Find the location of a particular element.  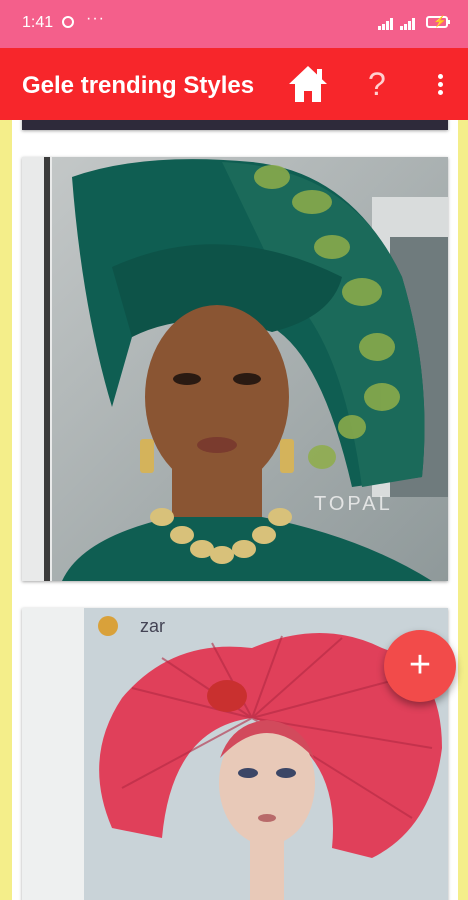

signal-icon is located at coordinates (385, 24).